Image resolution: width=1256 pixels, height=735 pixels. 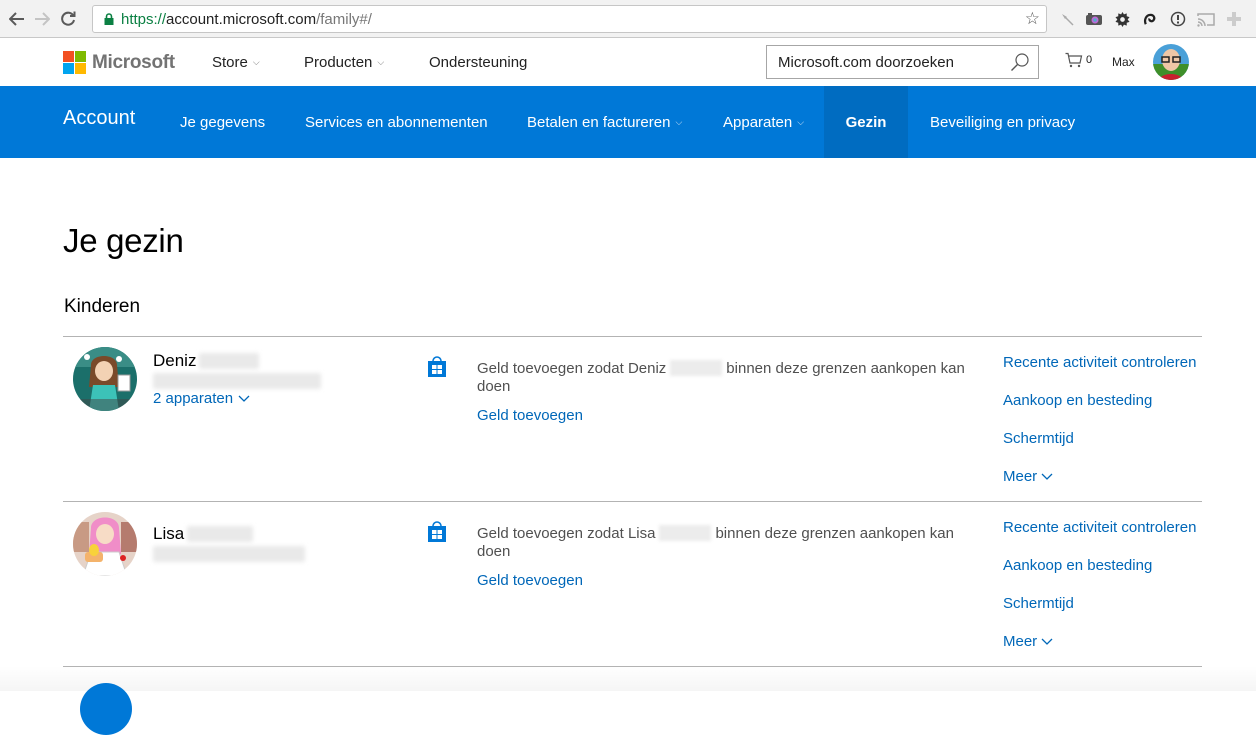 I want to click on search-box, so click(x=902, y=62).